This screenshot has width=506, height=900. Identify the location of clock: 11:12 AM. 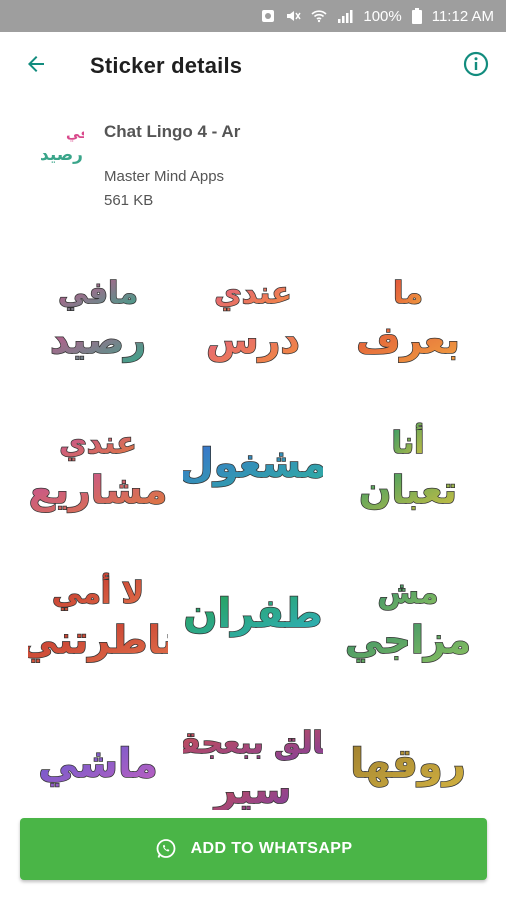
(462, 16).